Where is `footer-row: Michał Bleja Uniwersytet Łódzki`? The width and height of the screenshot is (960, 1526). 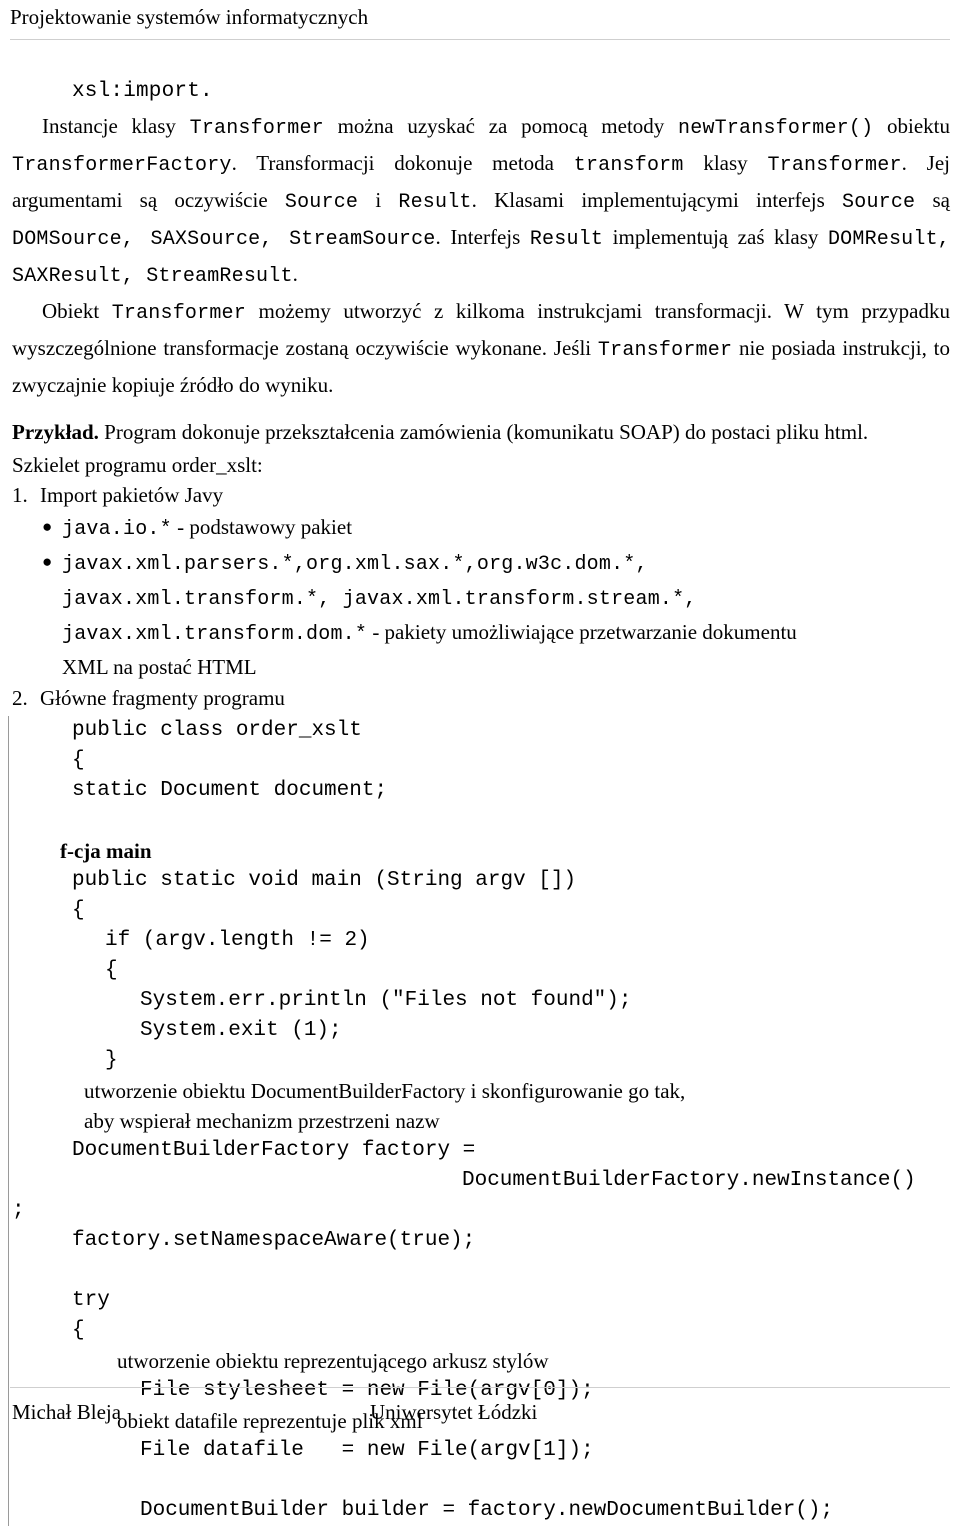
footer-row: Michał Bleja Uniwersytet Łódzki is located at coordinates (480, 1411).